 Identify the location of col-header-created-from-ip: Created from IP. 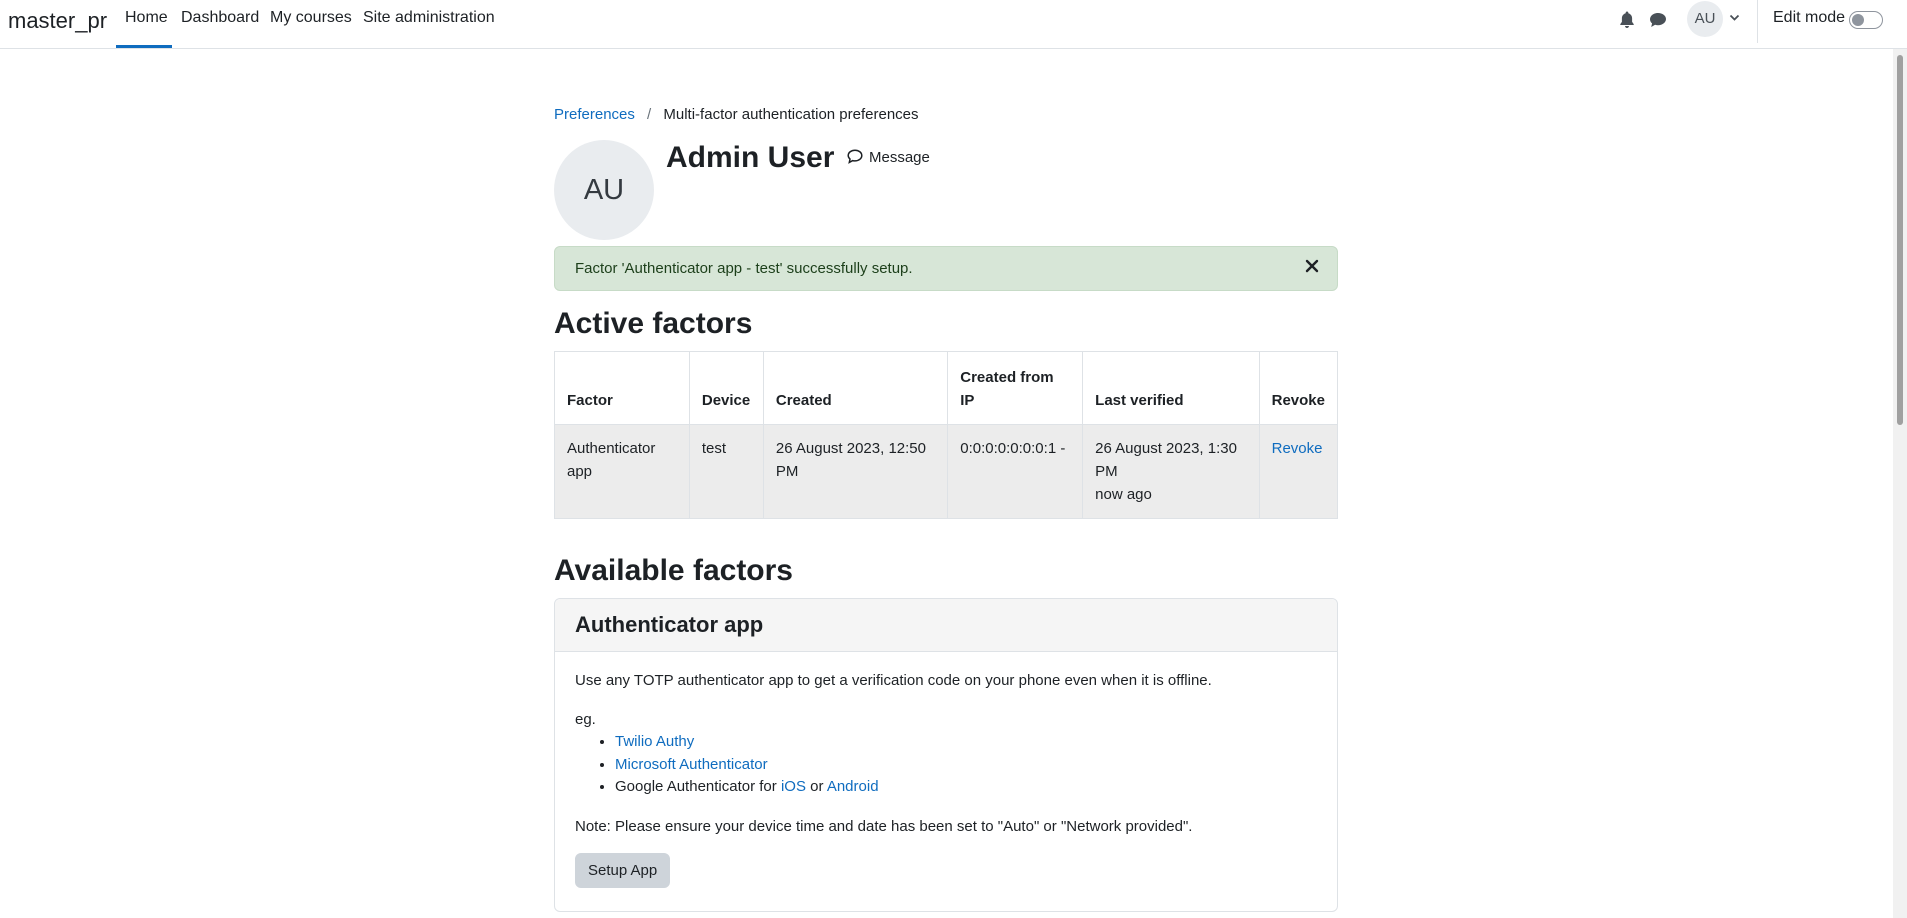
(1015, 388).